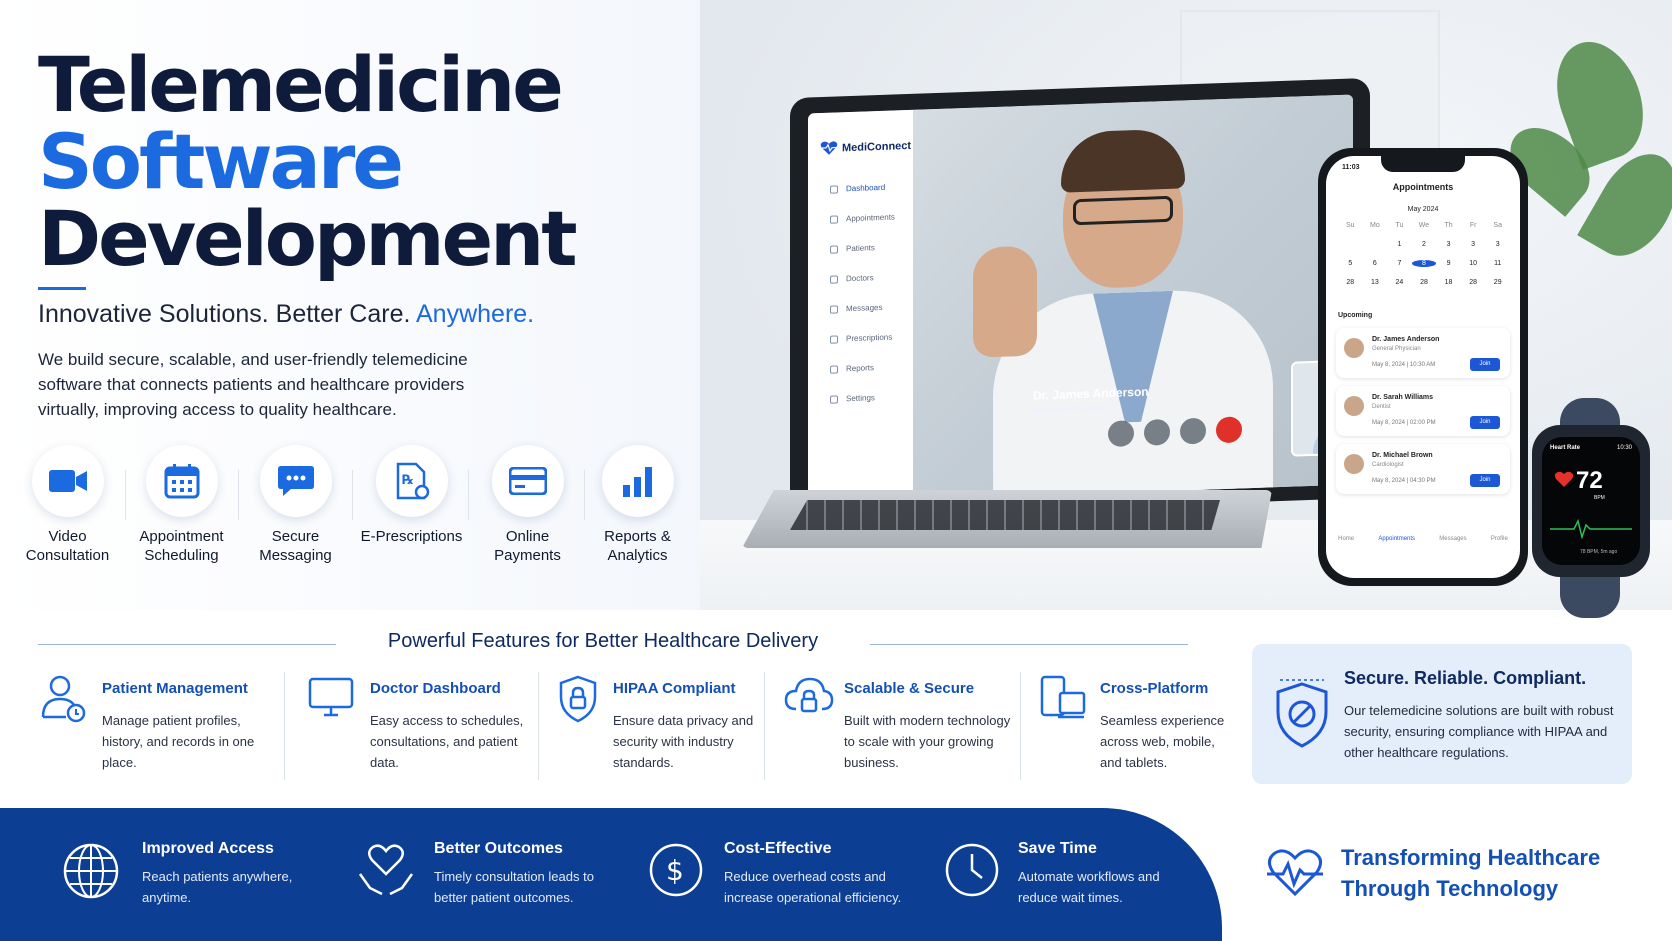 The width and height of the screenshot is (1672, 941). I want to click on feature-title: HIPAA Compliant, so click(674, 688).